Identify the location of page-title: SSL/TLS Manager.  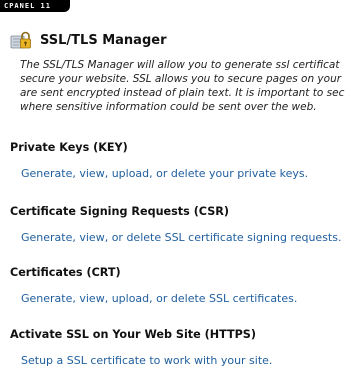
(103, 40).